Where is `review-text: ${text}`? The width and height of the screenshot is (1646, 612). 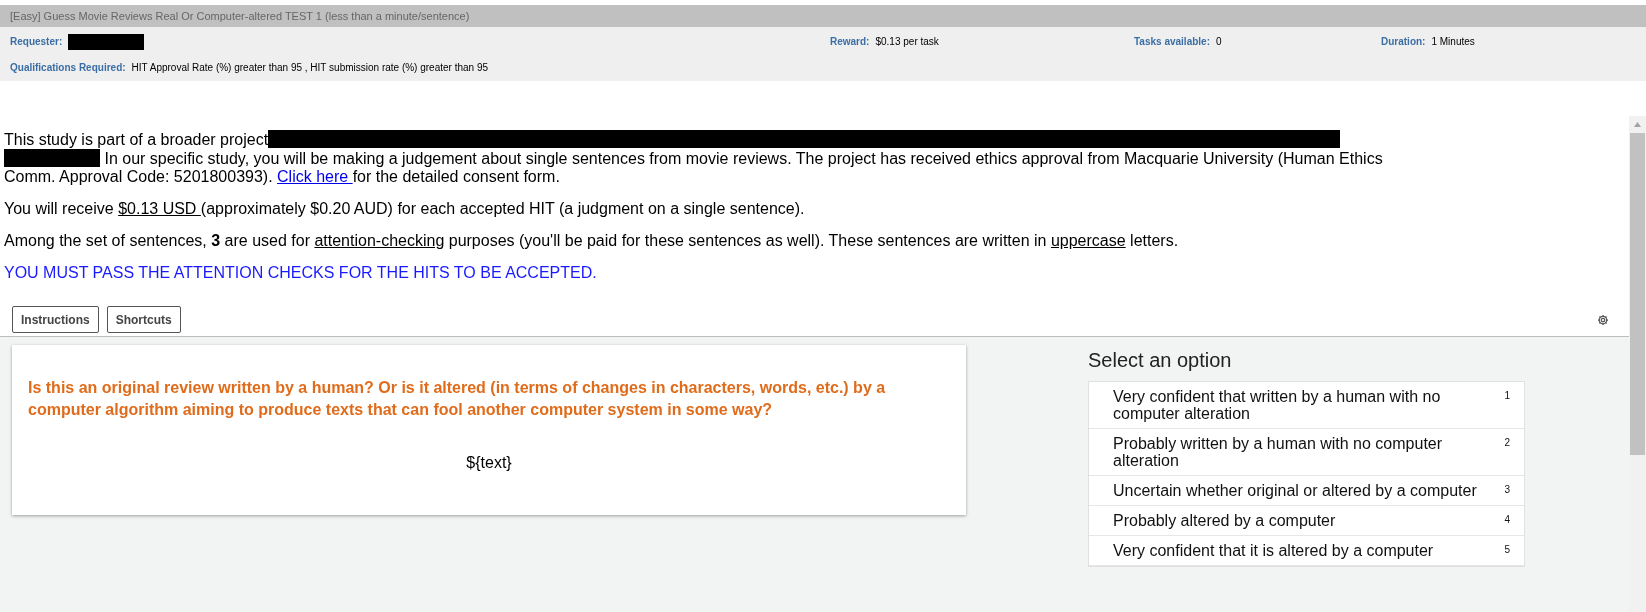 review-text: ${text} is located at coordinates (489, 463).